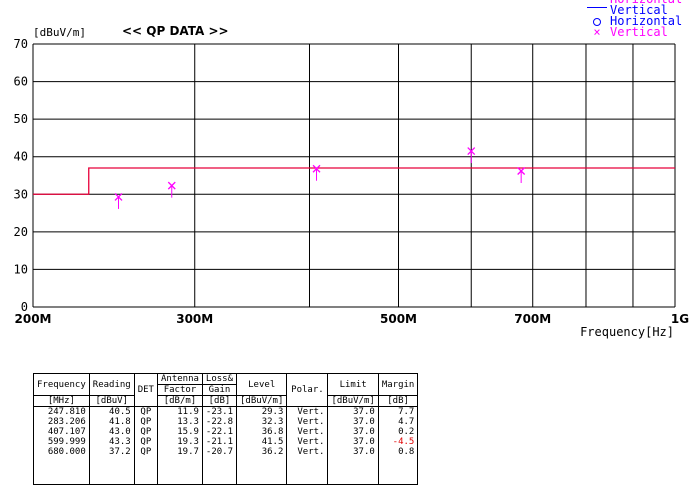 The height and width of the screenshot is (497, 691). I want to click on cell-factor: 19.7, so click(179, 452).